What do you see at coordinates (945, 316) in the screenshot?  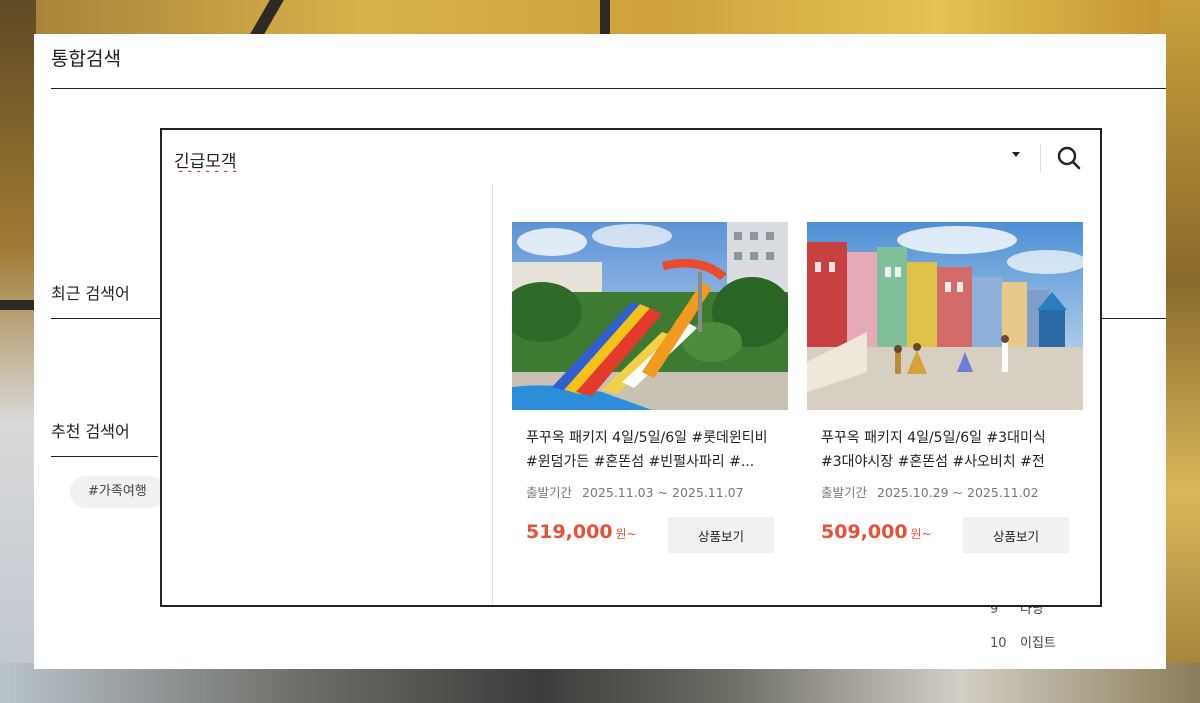 I see `product-image-town` at bounding box center [945, 316].